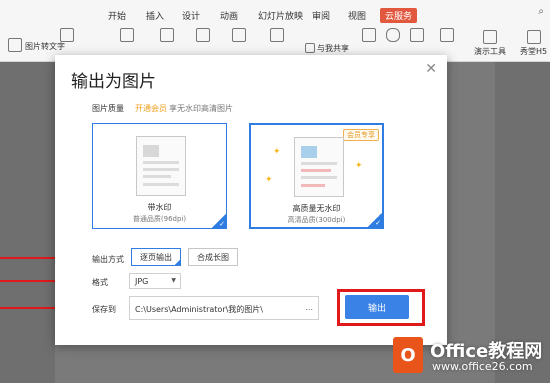  What do you see at coordinates (490, 51) in the screenshot?
I see `tool-label: 演示工具` at bounding box center [490, 51].